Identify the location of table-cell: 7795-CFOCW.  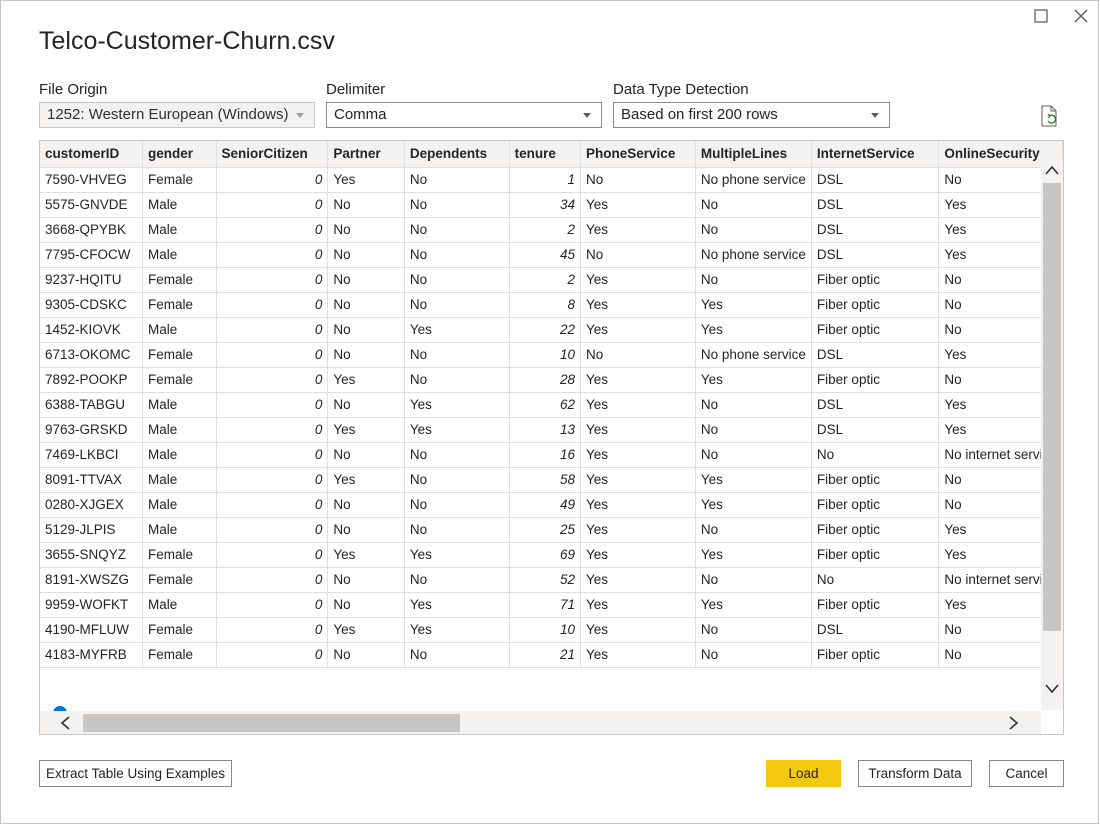
(91, 255).